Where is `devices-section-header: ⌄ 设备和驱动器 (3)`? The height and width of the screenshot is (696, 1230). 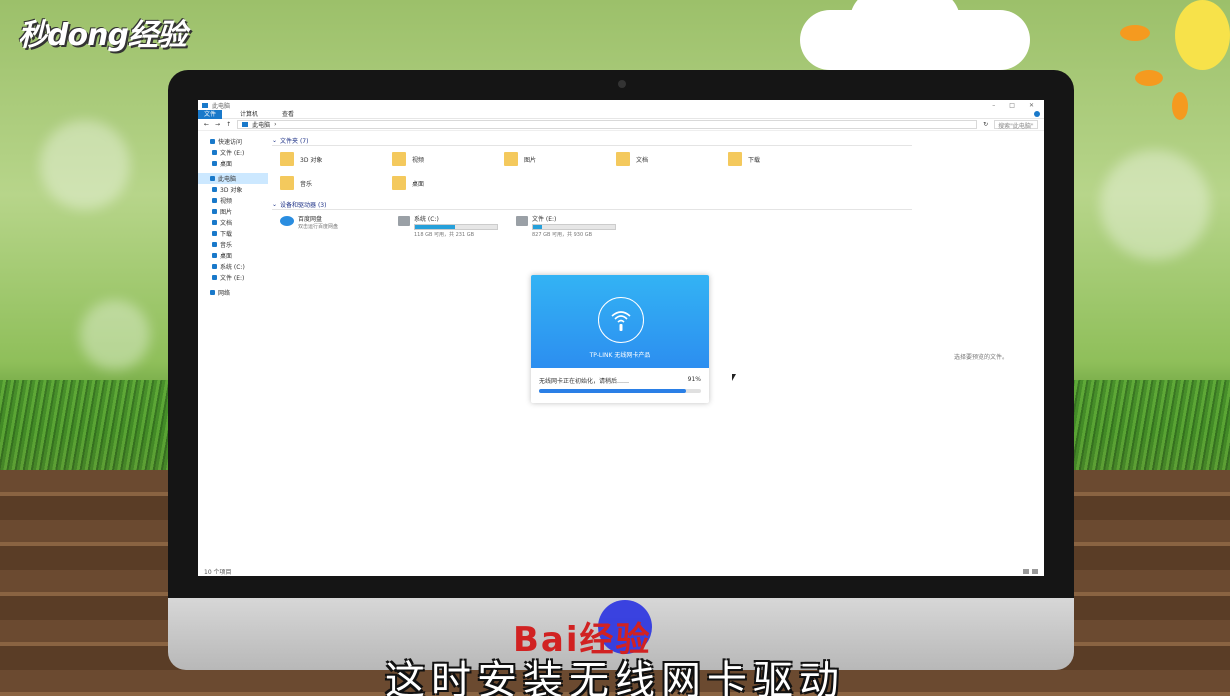
devices-section-header: ⌄ 设备和驱动器 (3) is located at coordinates (592, 205).